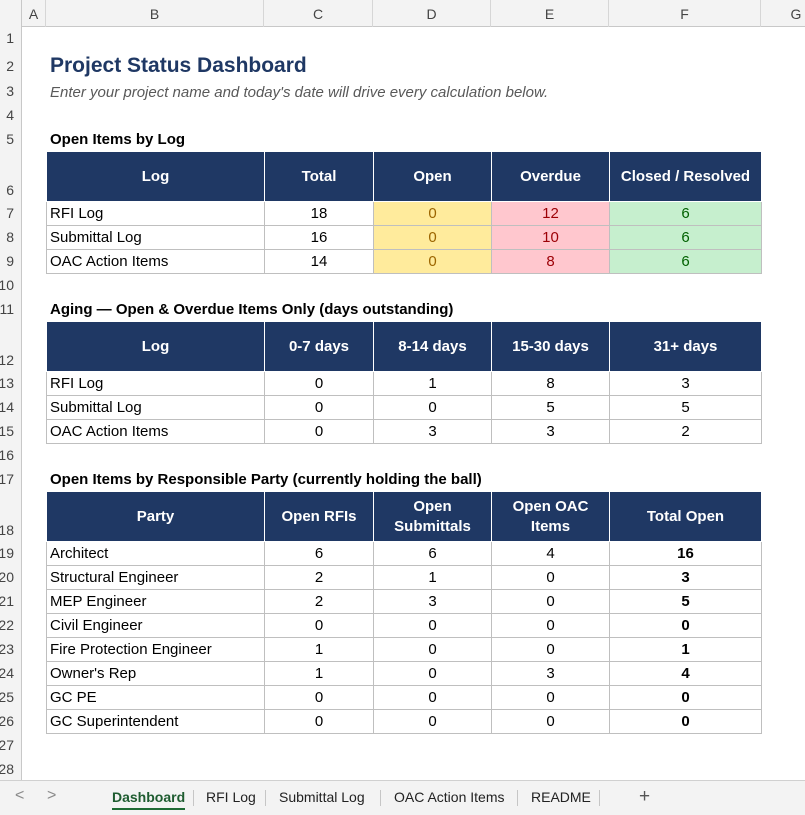  What do you see at coordinates (149, 799) in the screenshot?
I see `tab-dashboard: Dashboard` at bounding box center [149, 799].